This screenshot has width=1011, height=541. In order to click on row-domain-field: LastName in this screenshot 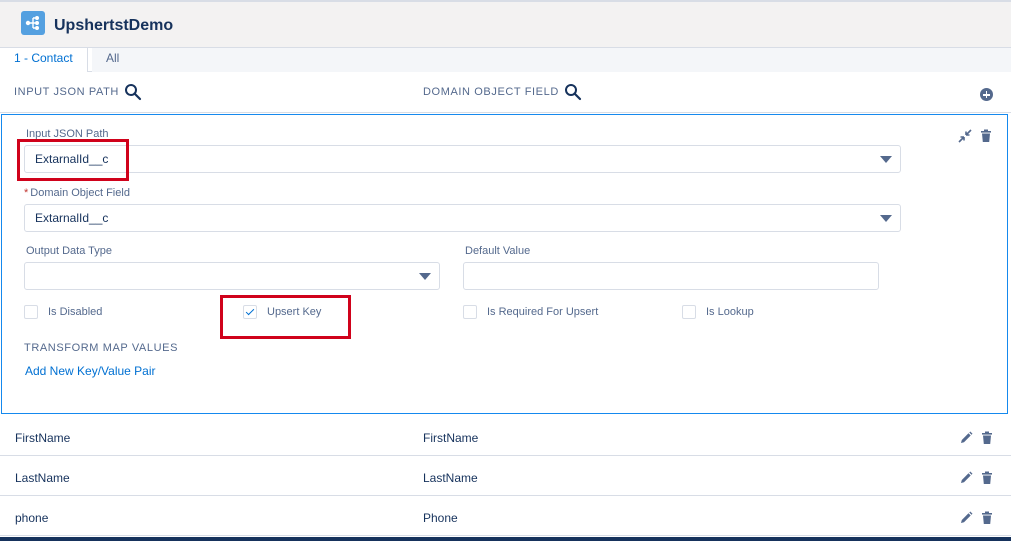, I will do `click(450, 478)`.